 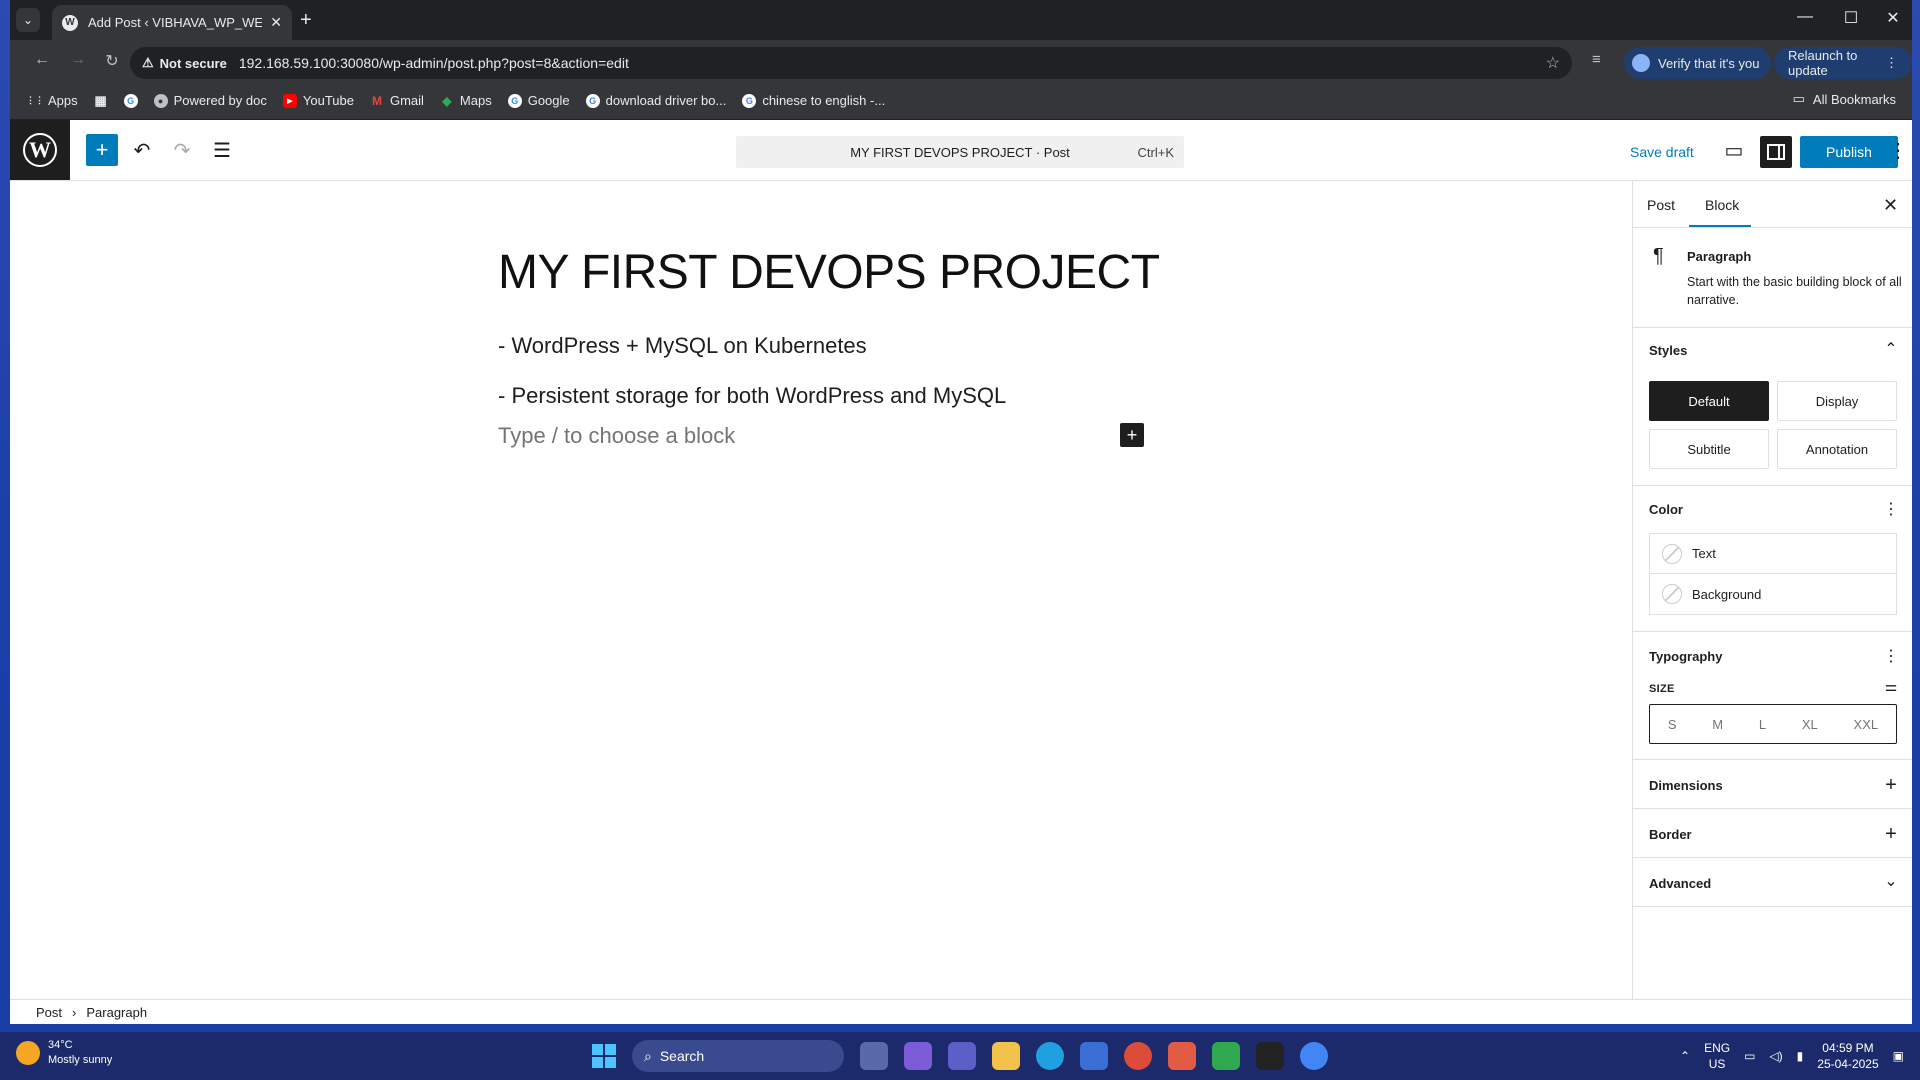 What do you see at coordinates (1717, 1056) in the screenshot?
I see `language-indicator: ENG US` at bounding box center [1717, 1056].